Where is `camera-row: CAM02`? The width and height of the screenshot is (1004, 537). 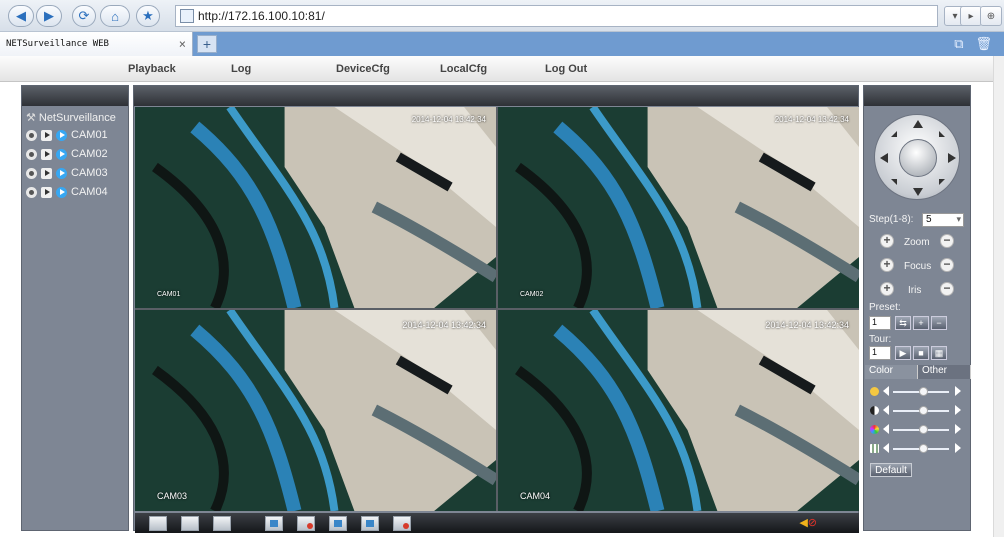 camera-row: CAM02 is located at coordinates (67, 154).